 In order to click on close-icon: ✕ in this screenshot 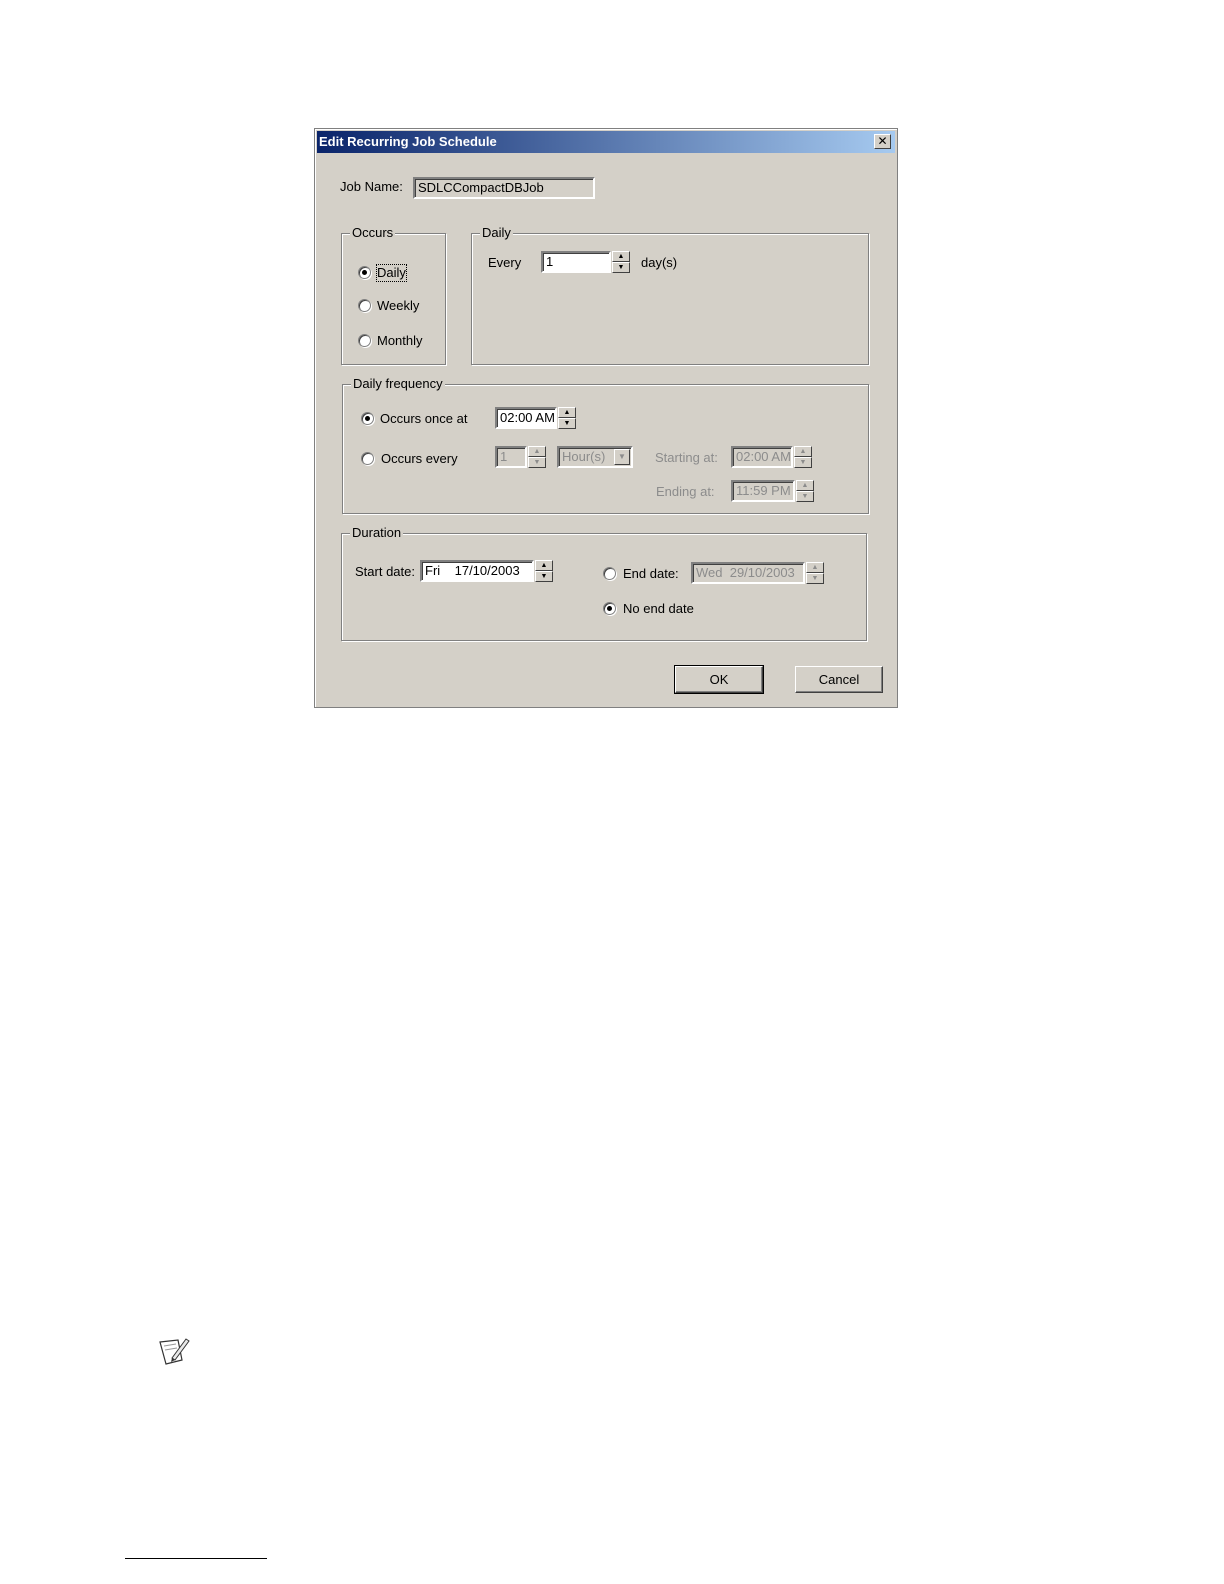, I will do `click(882, 141)`.